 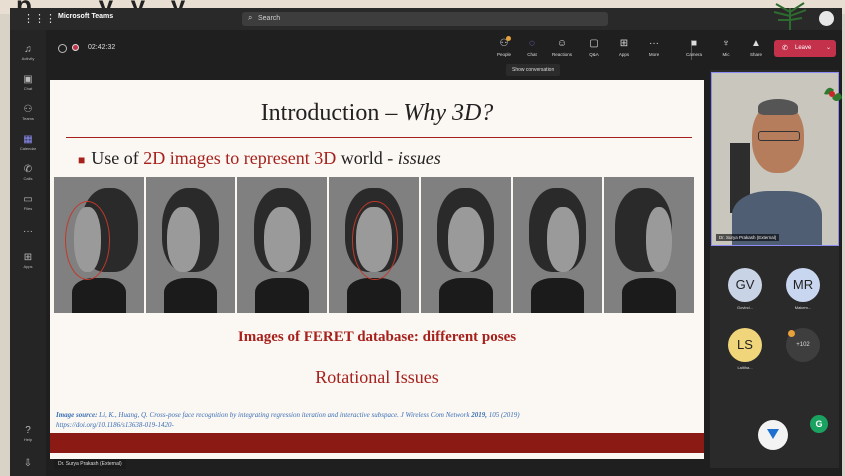 I want to click on avatar: LS, so click(x=745, y=345).